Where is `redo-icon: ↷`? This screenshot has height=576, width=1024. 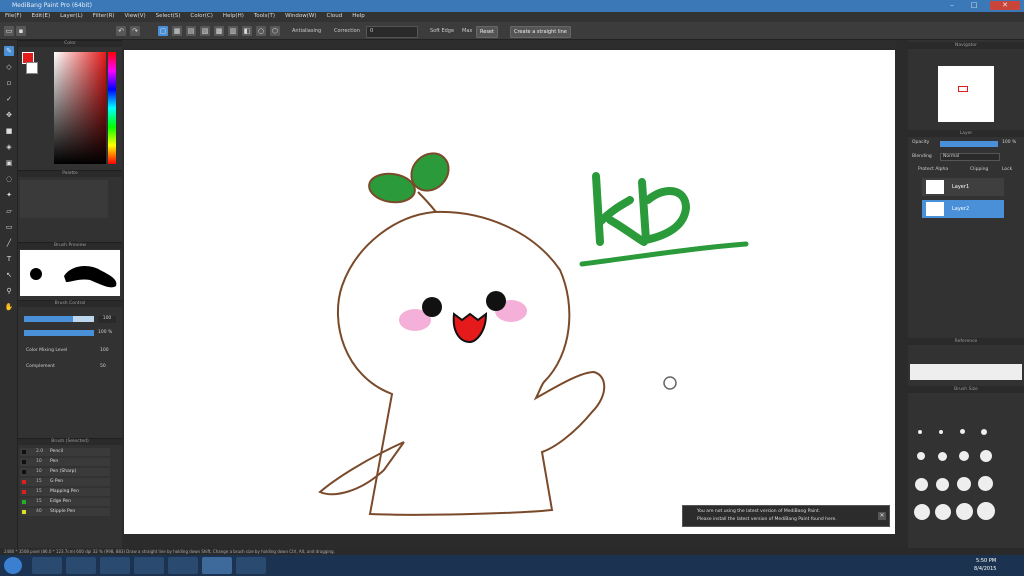 redo-icon: ↷ is located at coordinates (135, 31).